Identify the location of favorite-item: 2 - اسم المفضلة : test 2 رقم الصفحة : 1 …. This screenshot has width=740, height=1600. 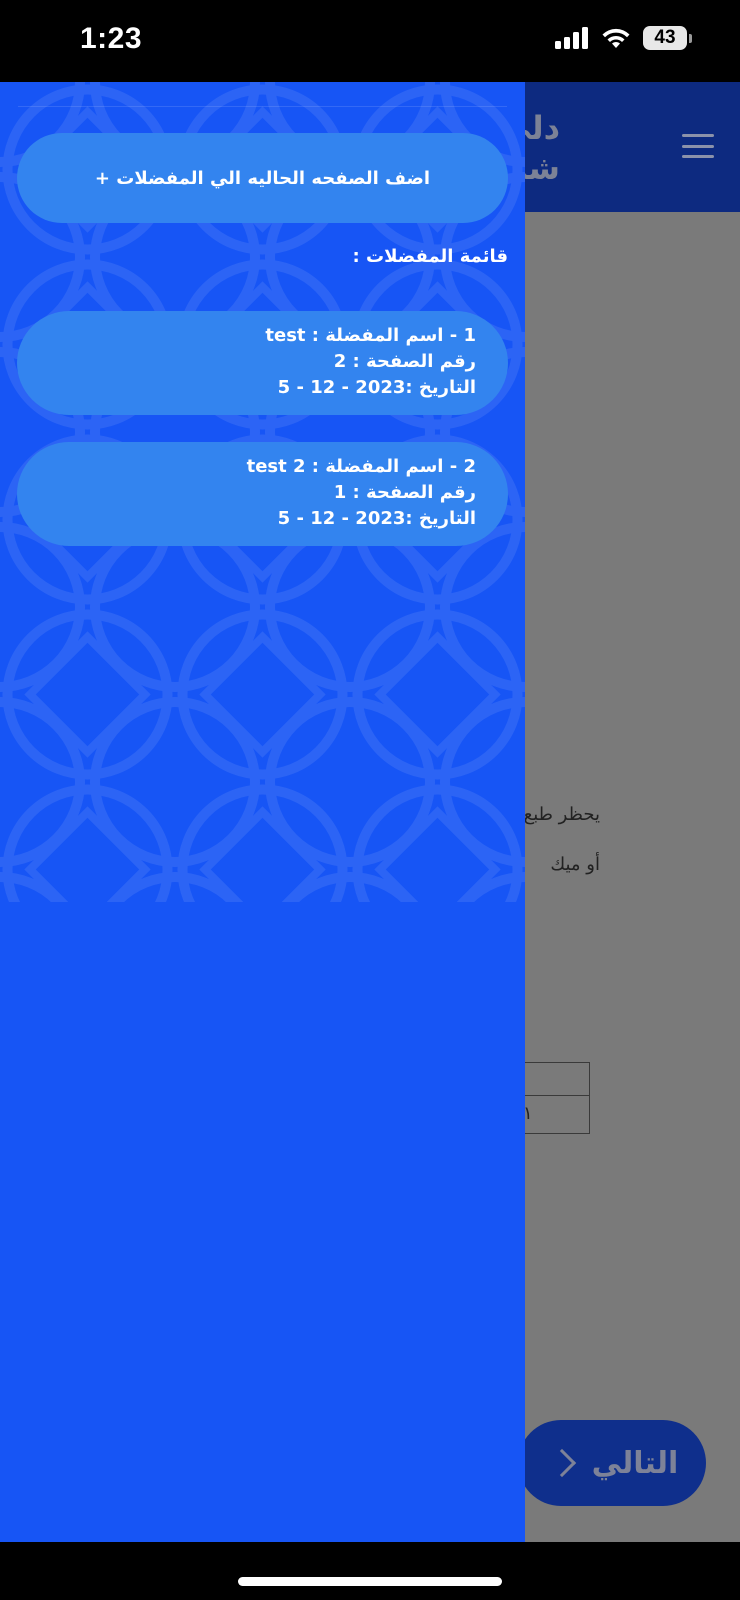
(262, 494).